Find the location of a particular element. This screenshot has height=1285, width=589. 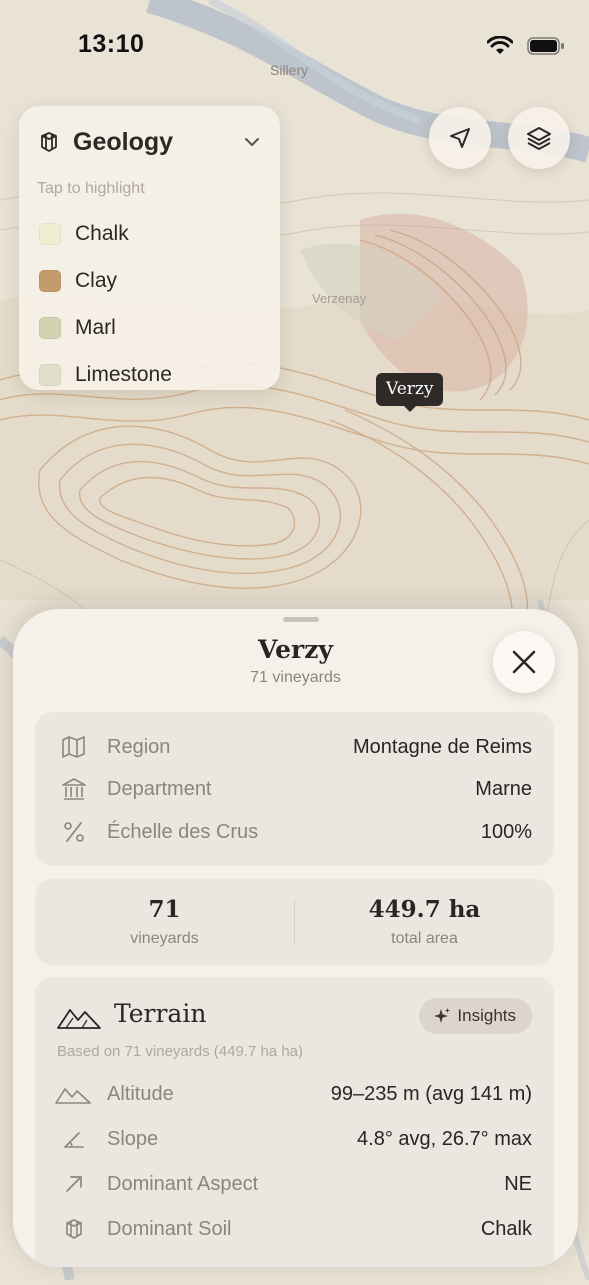

info-label: Dominant Aspect is located at coordinates (183, 1183).